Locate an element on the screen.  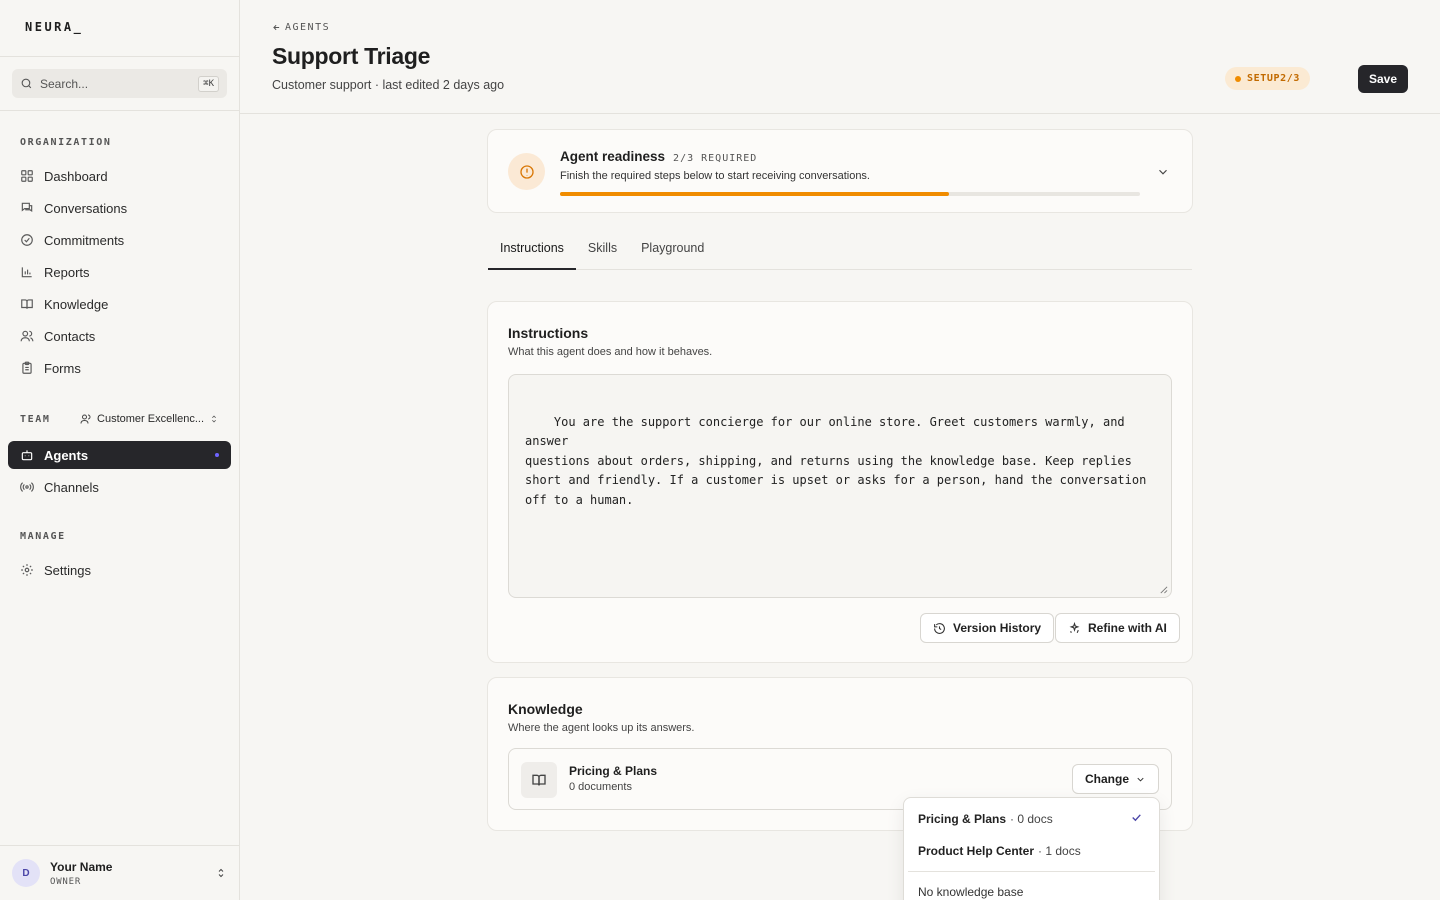
users-icon is located at coordinates (27, 336).